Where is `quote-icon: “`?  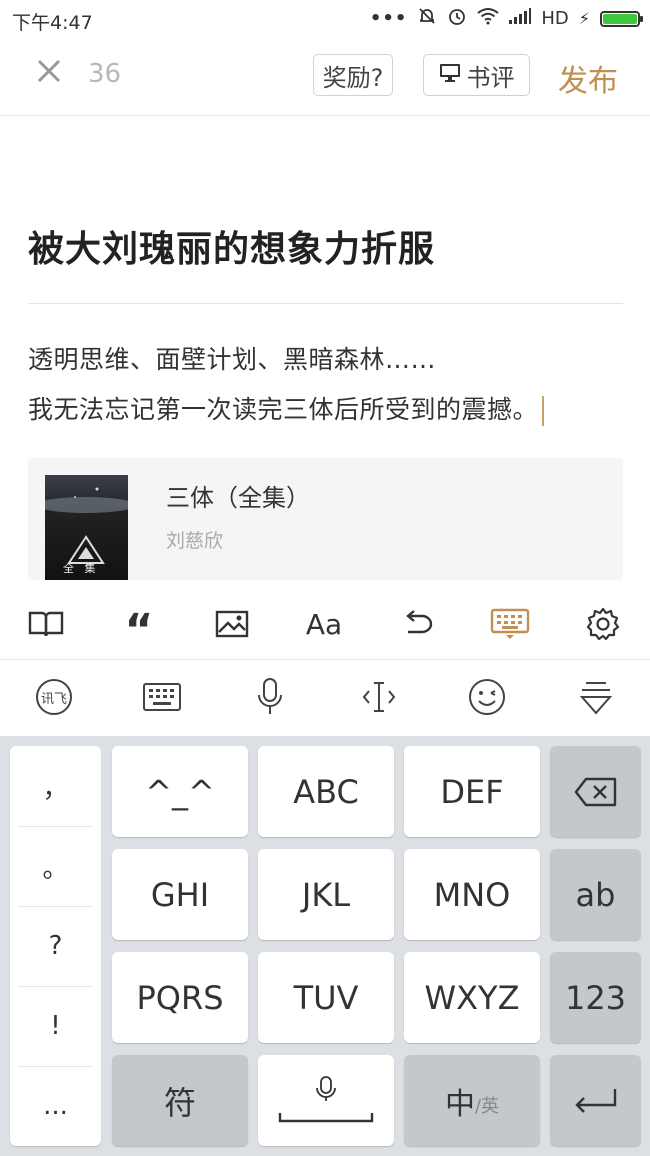
quote-icon: “ is located at coordinates (139, 627).